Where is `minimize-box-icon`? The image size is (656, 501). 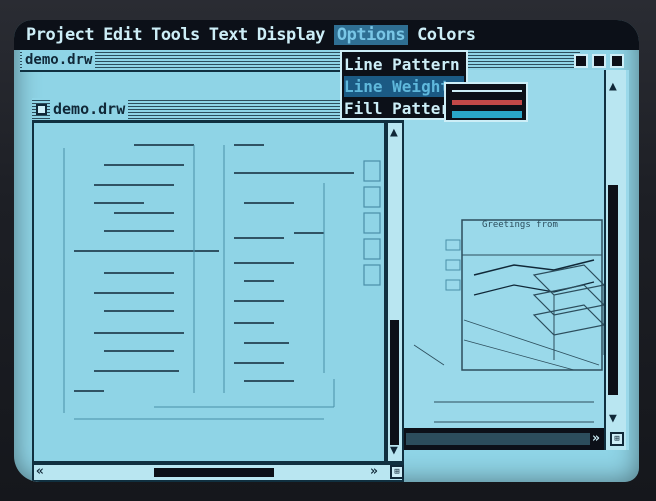
minimize-box-icon is located at coordinates (581, 61).